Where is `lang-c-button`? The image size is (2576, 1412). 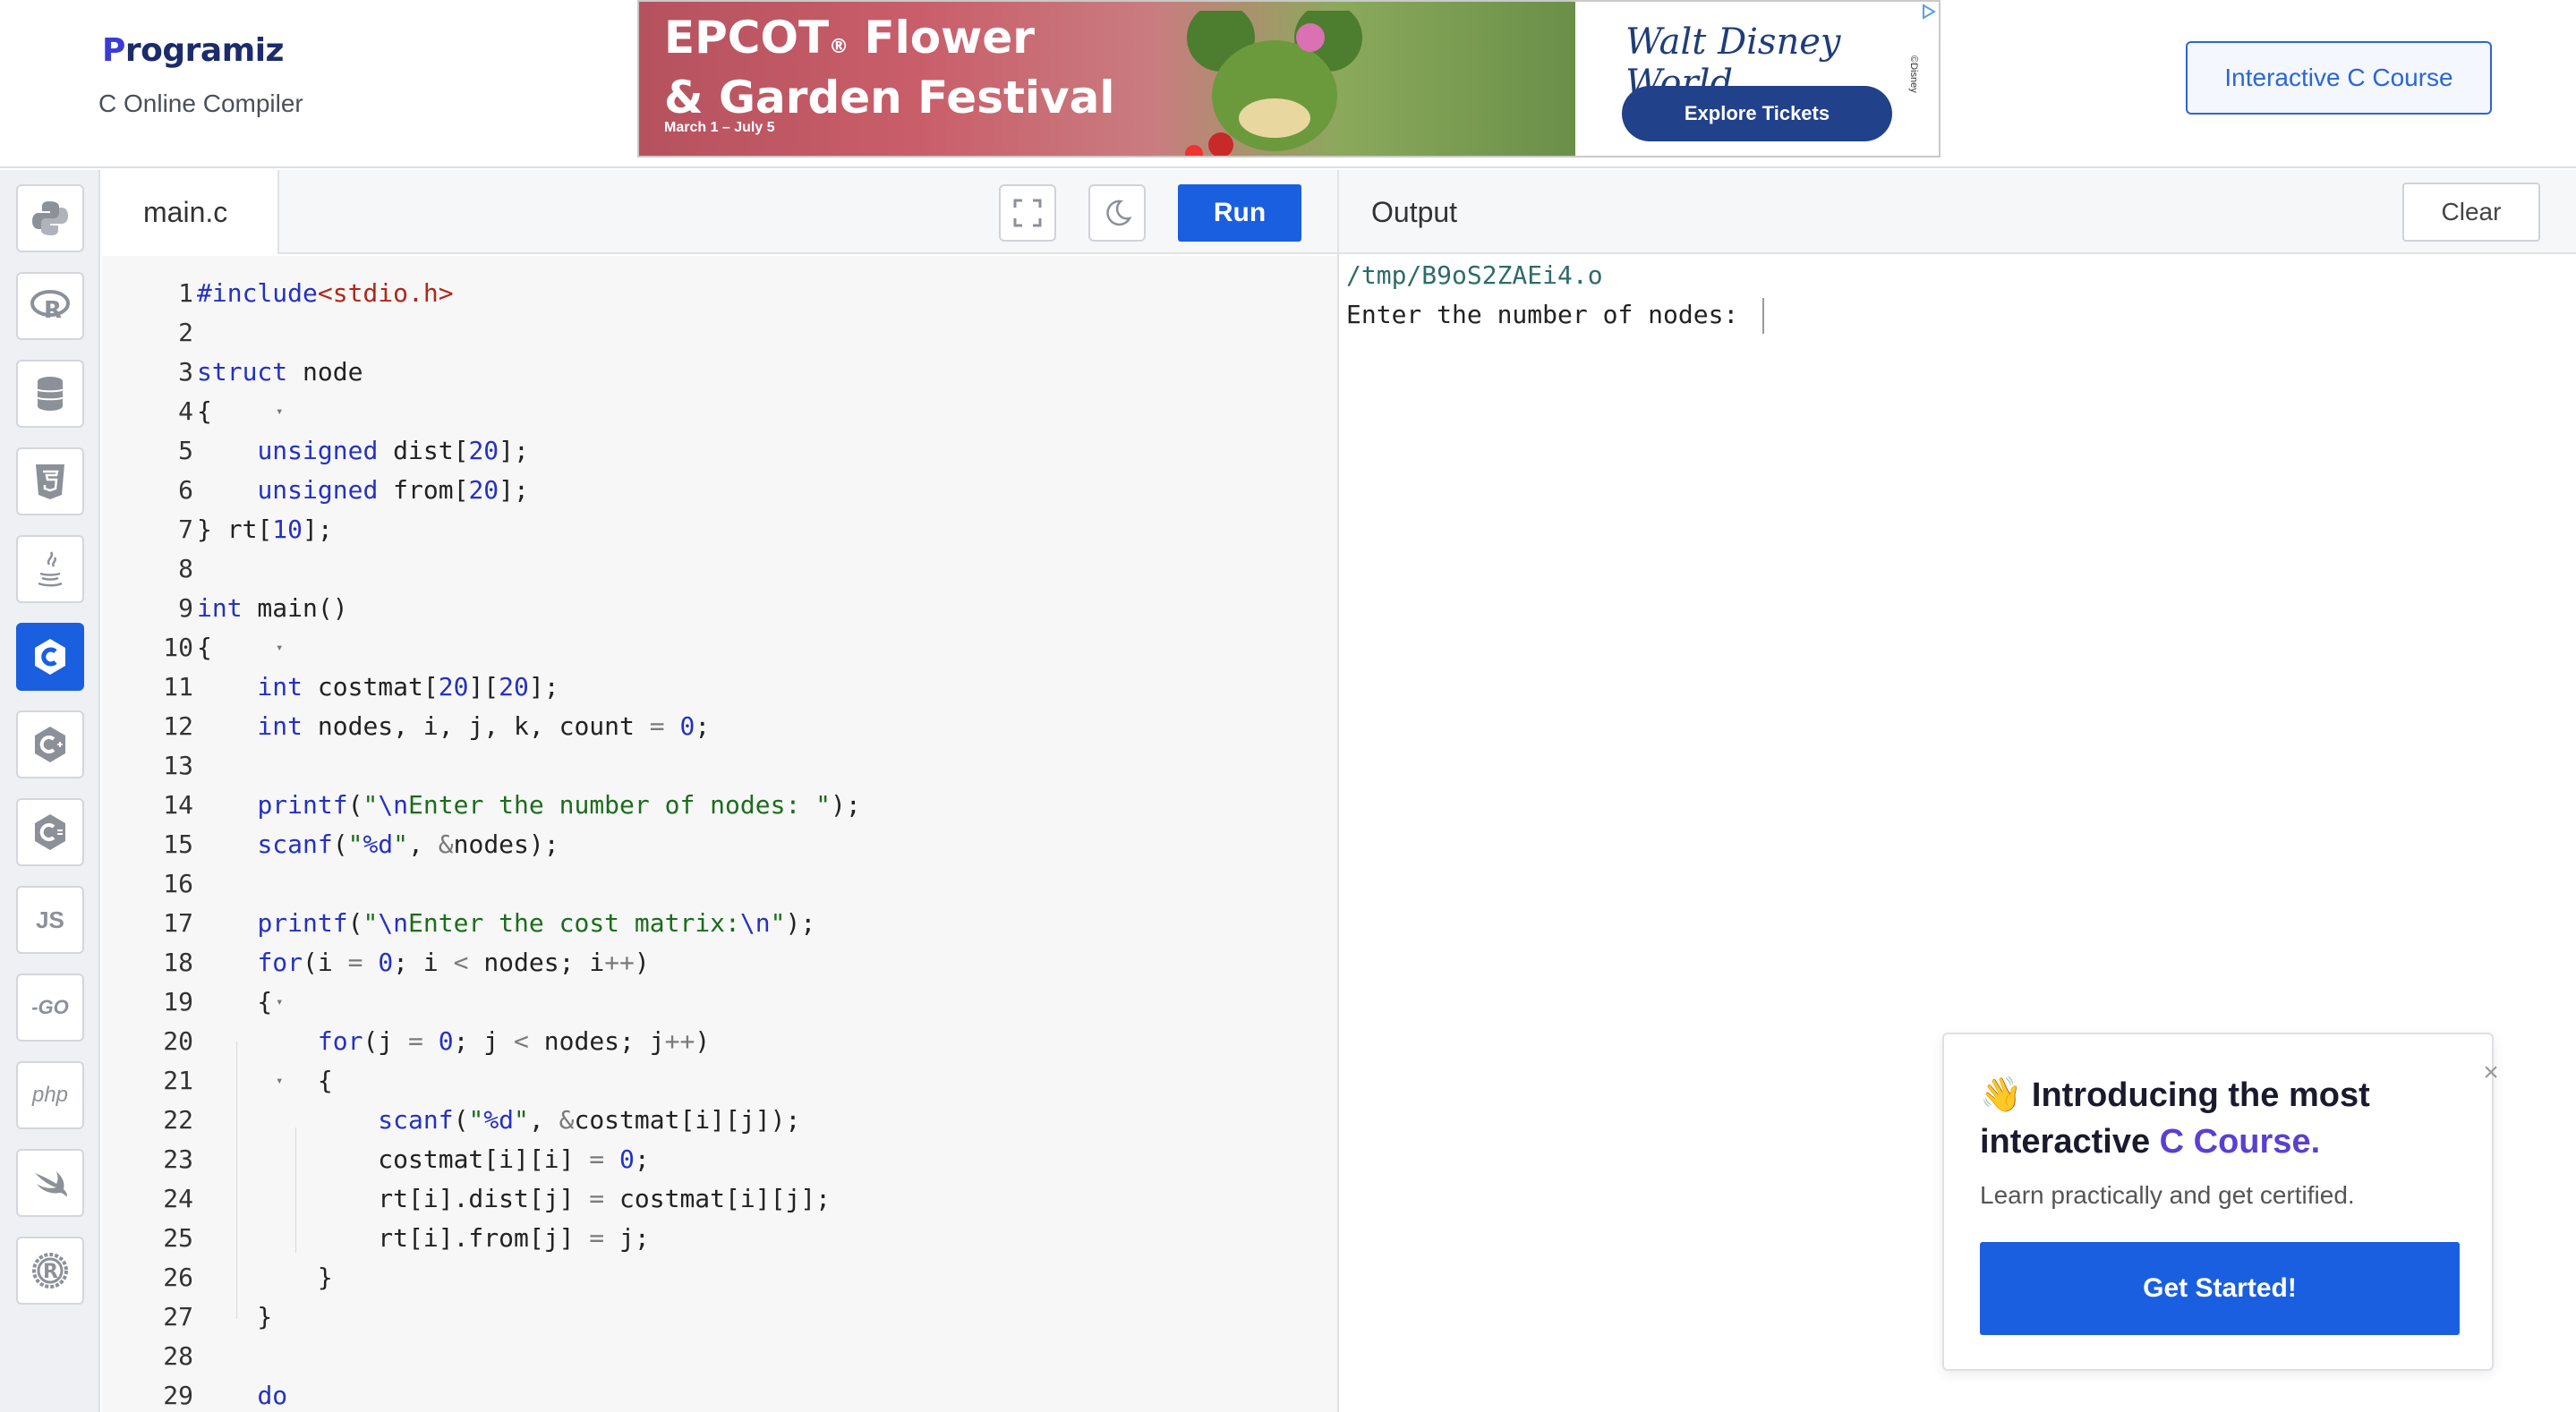 lang-c-button is located at coordinates (50, 657).